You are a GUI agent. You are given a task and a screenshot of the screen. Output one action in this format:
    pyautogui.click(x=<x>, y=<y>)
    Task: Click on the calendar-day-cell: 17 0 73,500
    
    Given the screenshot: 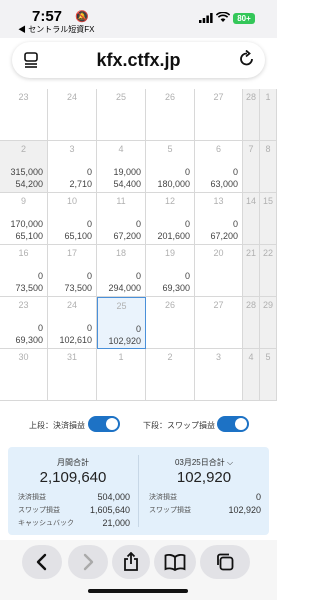 What is the action you would take?
    pyautogui.click(x=72, y=271)
    